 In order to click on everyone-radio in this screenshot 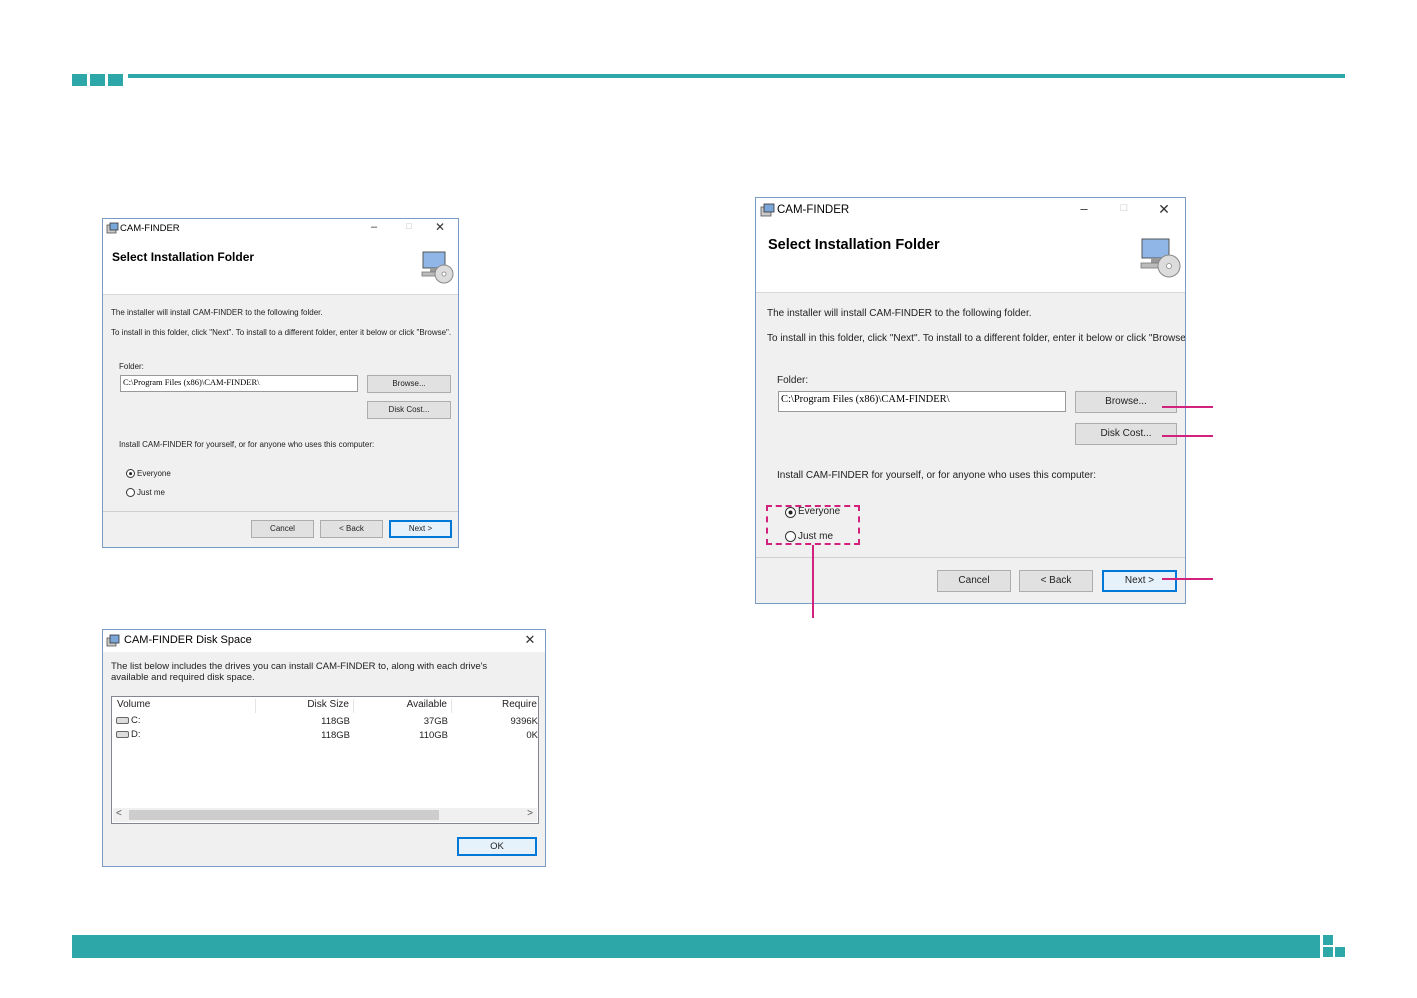, I will do `click(130, 473)`.